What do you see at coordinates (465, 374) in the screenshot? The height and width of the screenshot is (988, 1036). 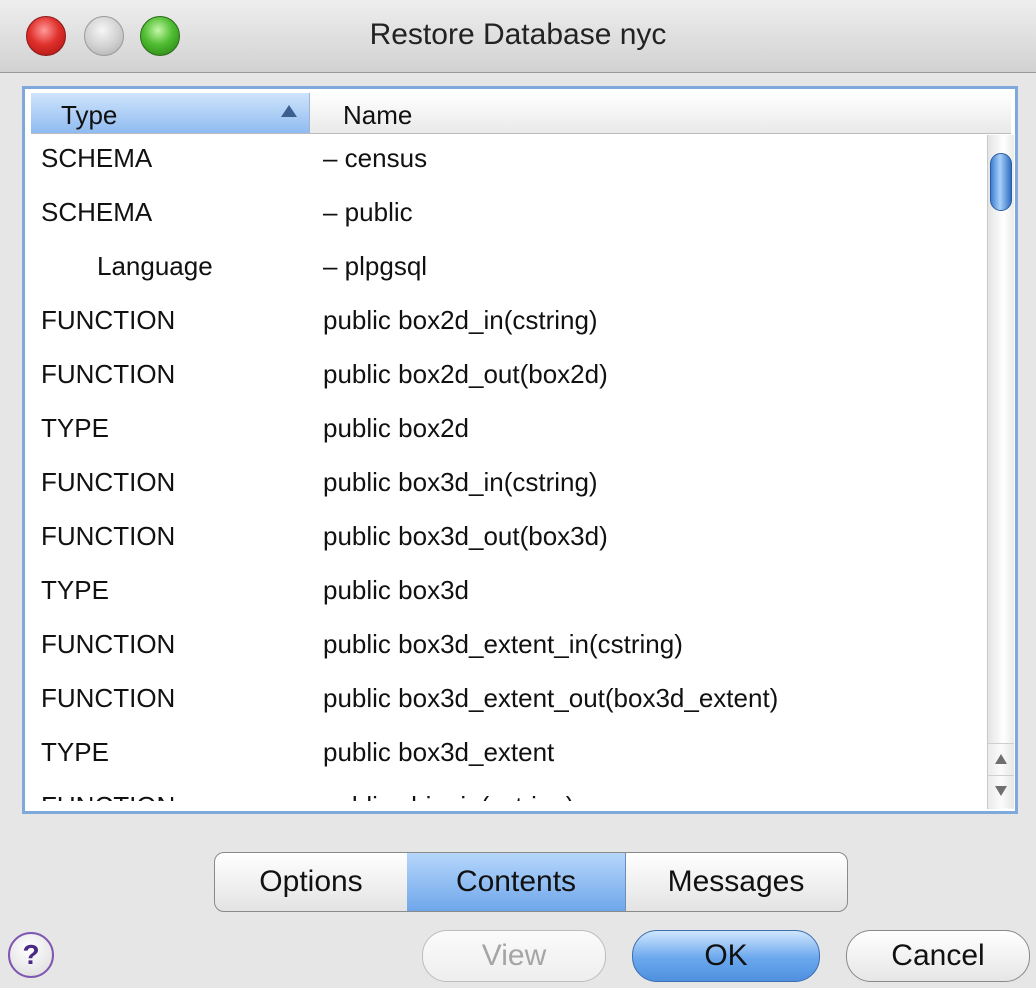 I see `name-cell: public box2d_out(box2d)` at bounding box center [465, 374].